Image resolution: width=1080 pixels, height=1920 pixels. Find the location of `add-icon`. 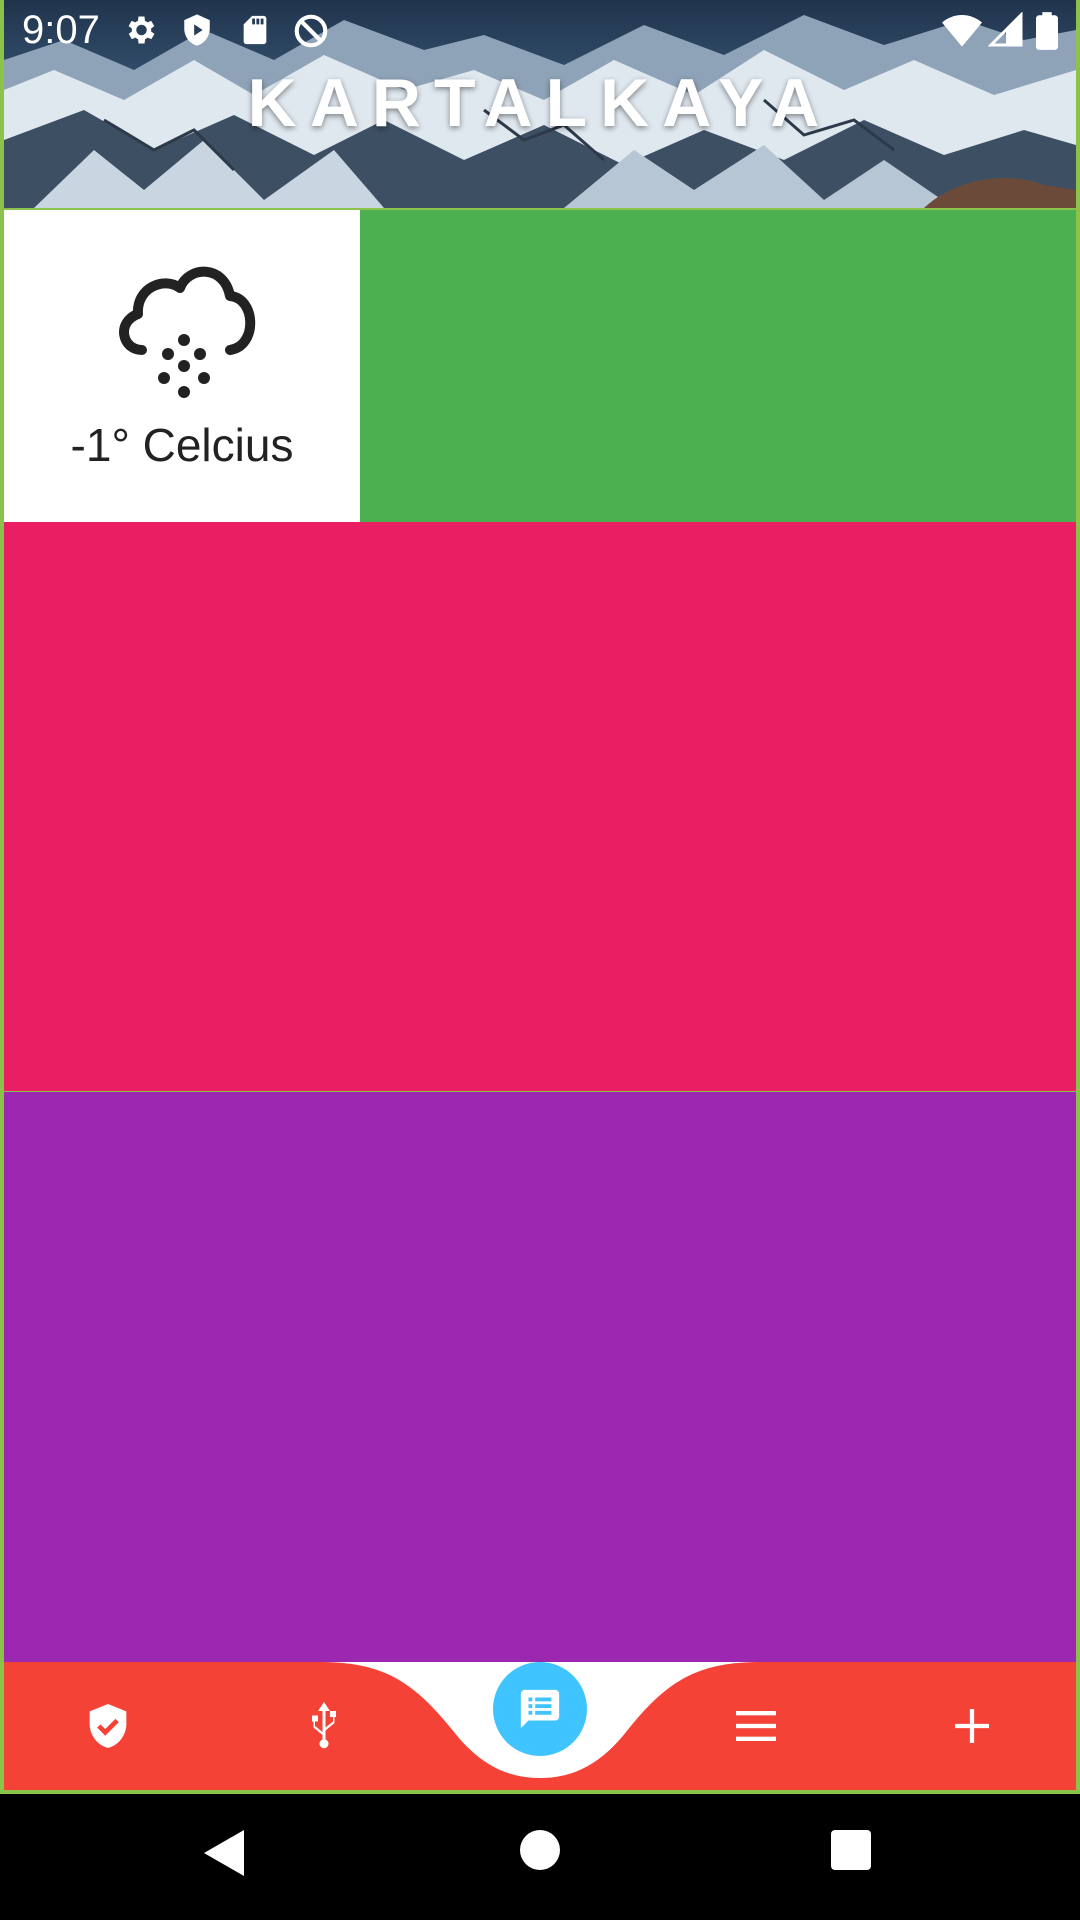

add-icon is located at coordinates (972, 1726).